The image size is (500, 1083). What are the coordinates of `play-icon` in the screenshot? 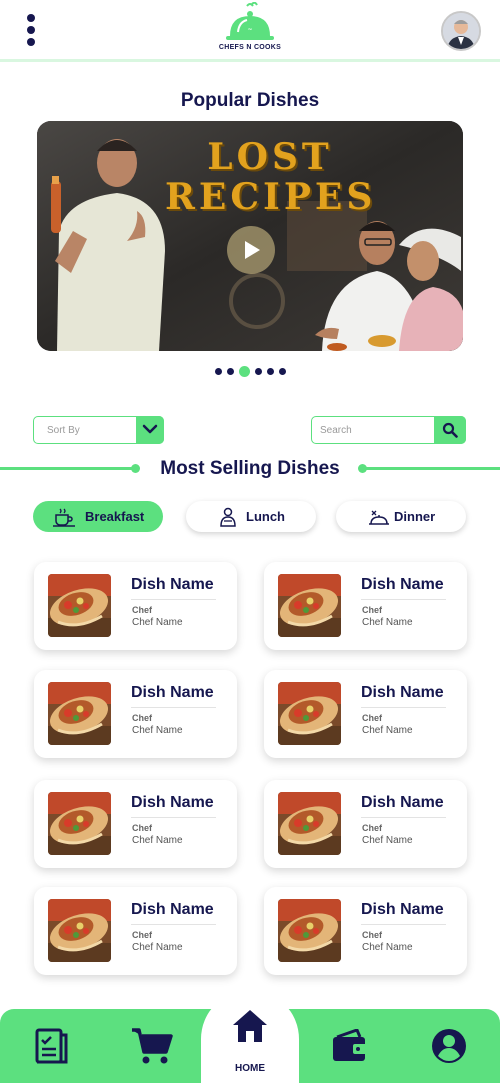 It's located at (252, 250).